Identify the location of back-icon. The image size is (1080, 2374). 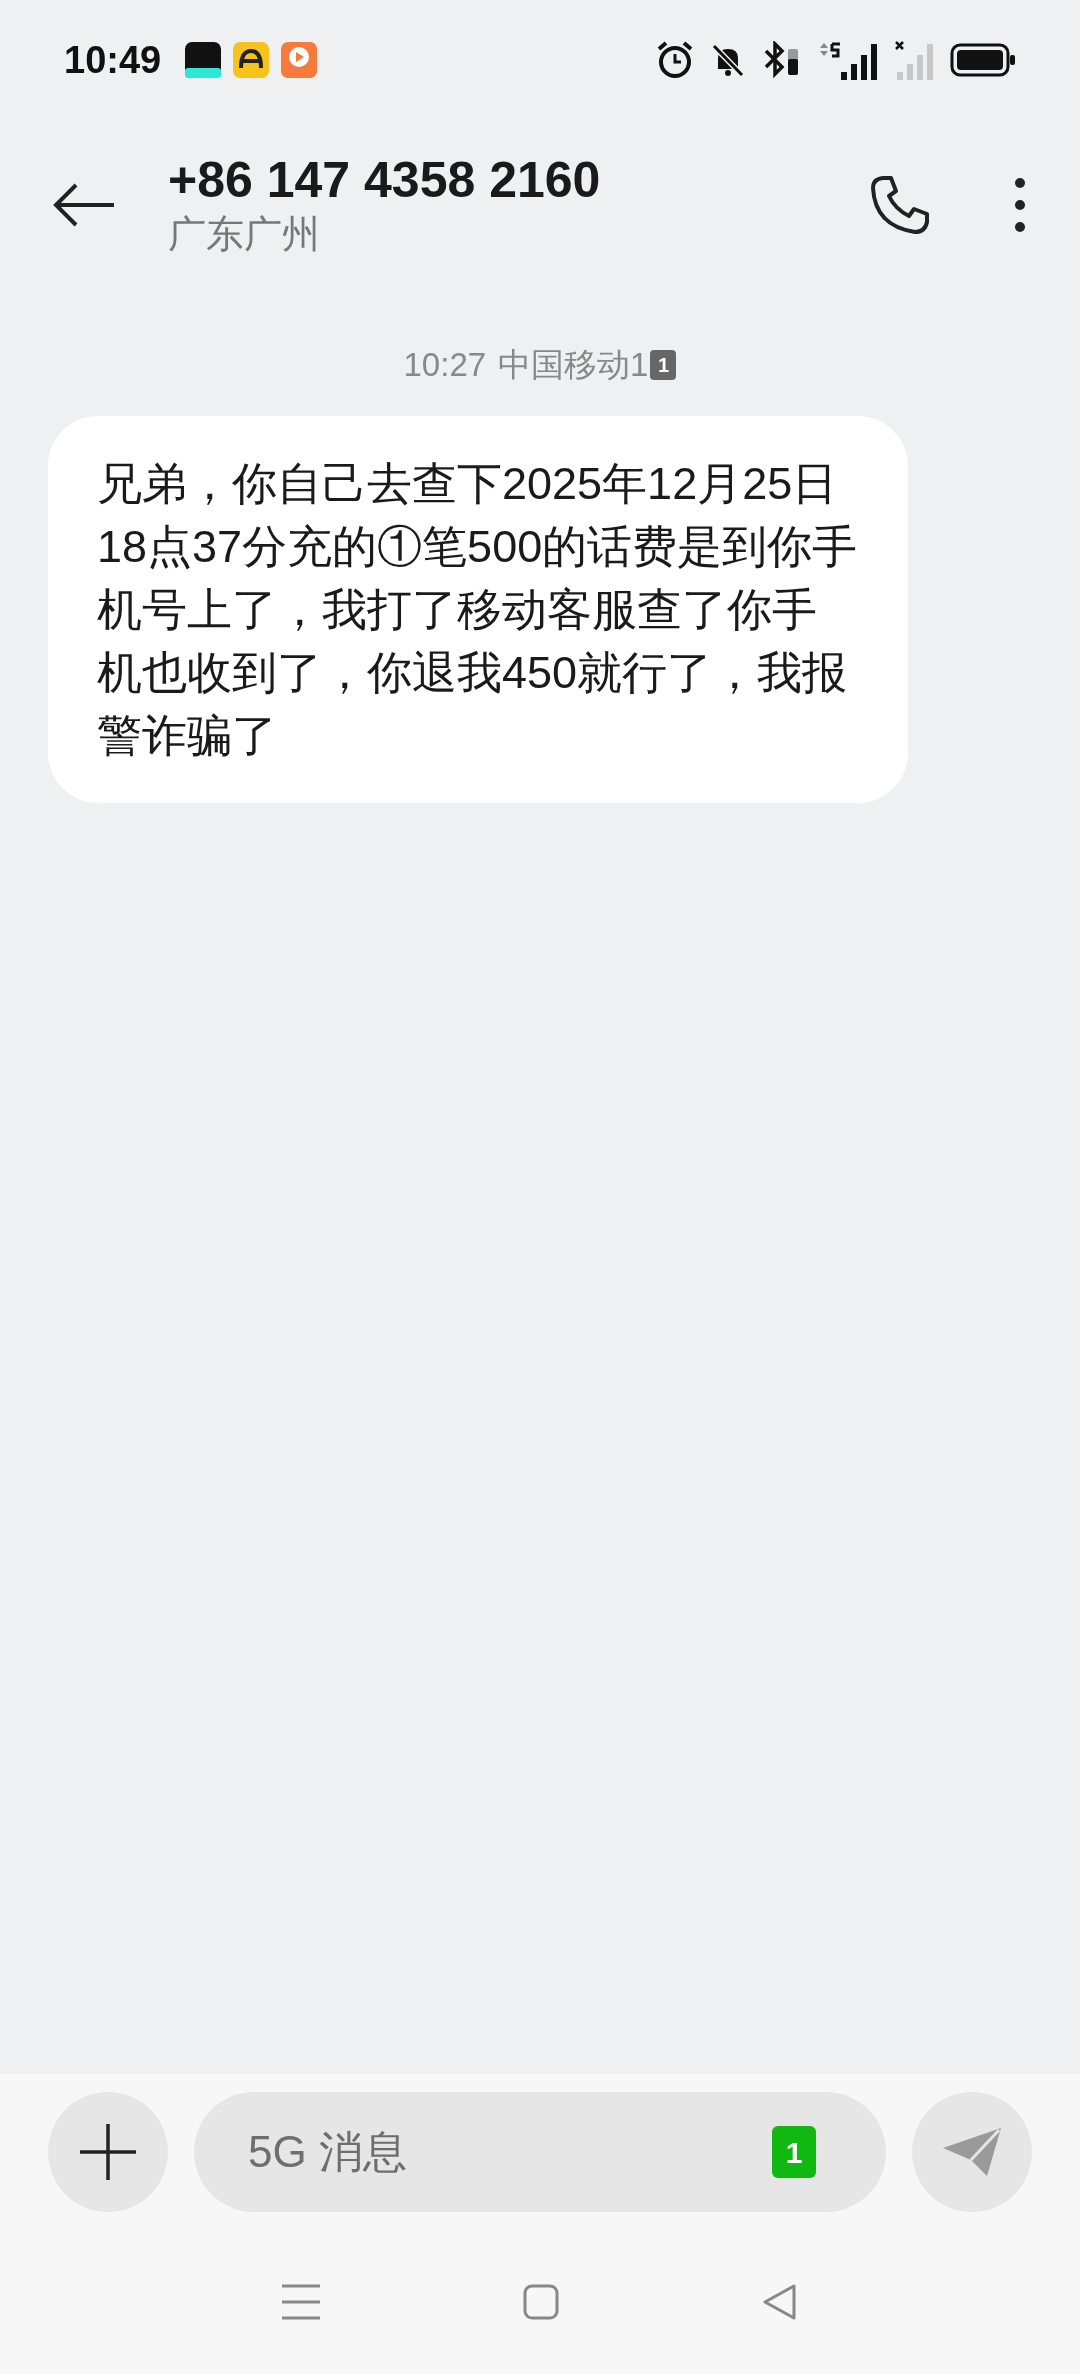
(780, 2302).